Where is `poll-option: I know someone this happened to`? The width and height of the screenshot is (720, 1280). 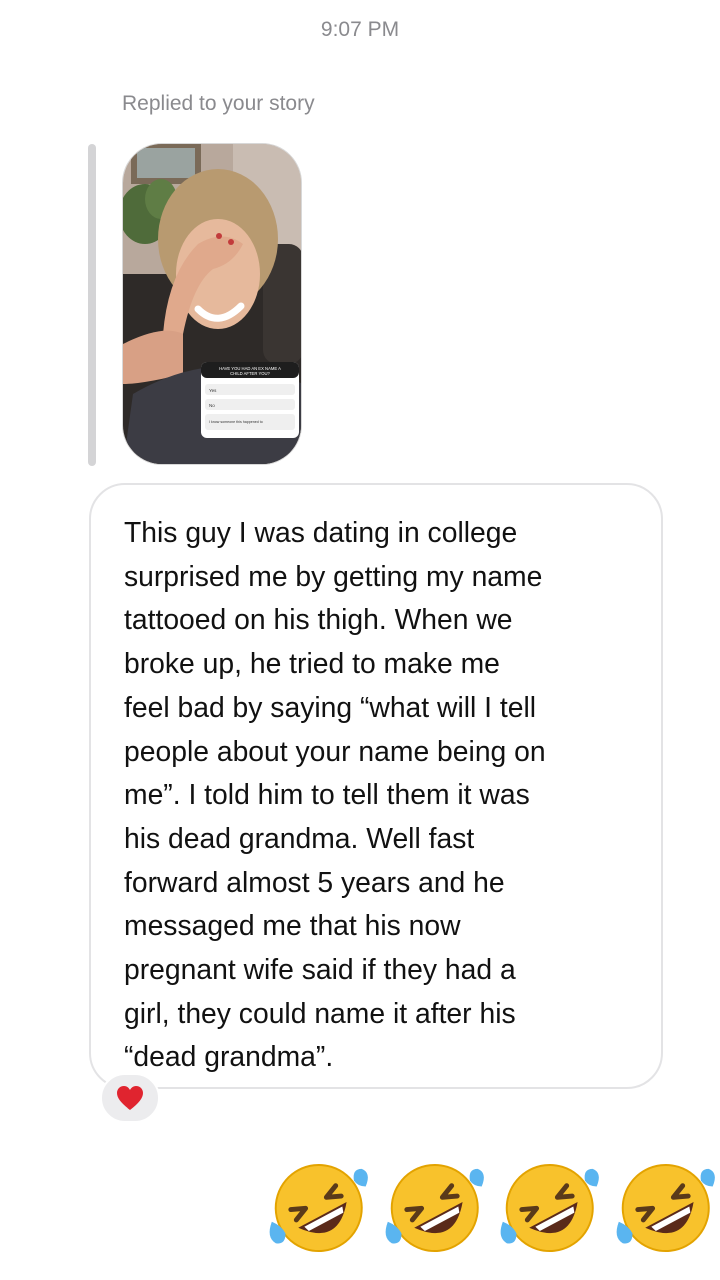 poll-option: I know someone this happened to is located at coordinates (236, 422).